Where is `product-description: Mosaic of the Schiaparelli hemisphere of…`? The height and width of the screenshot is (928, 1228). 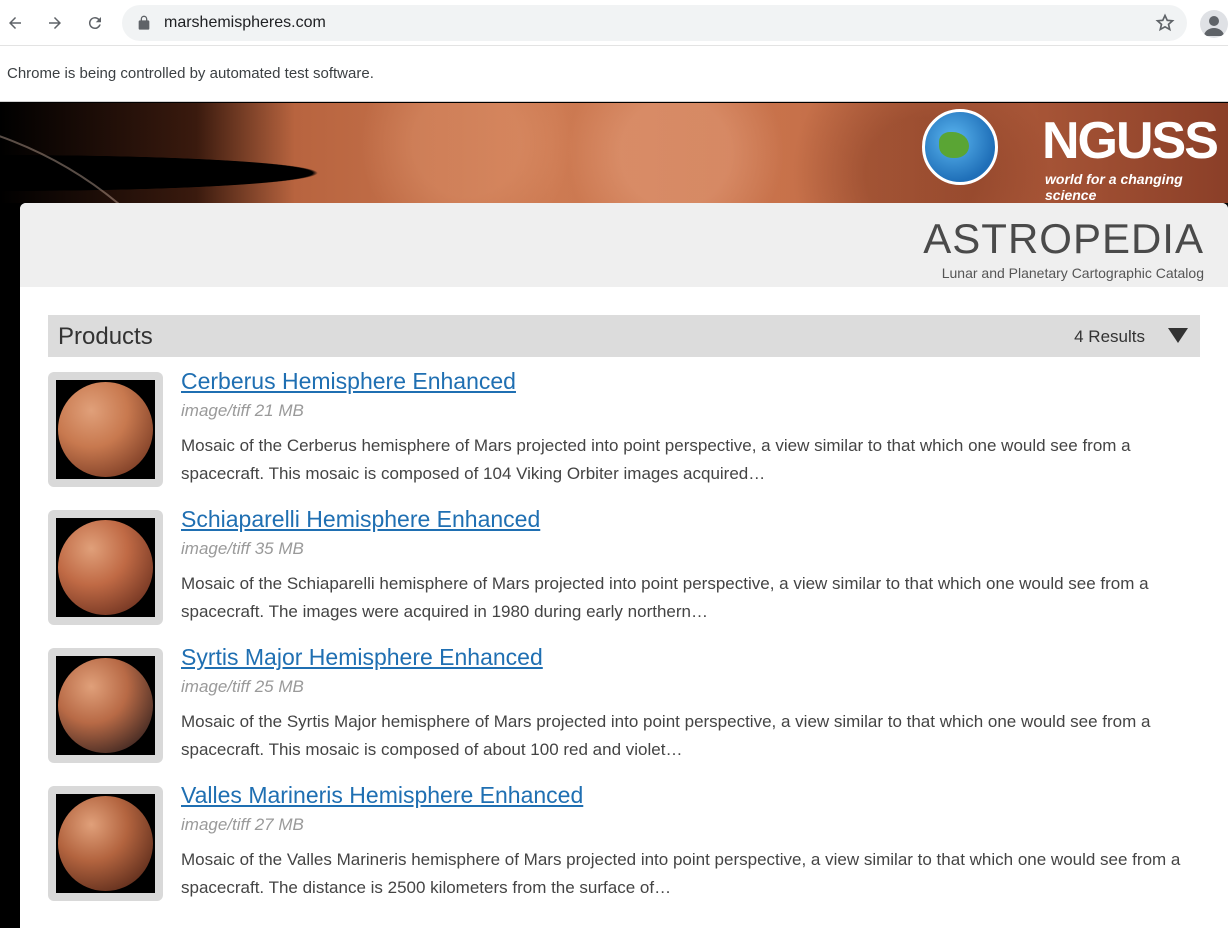
product-description: Mosaic of the Schiaparelli hemisphere of… is located at coordinates (665, 597).